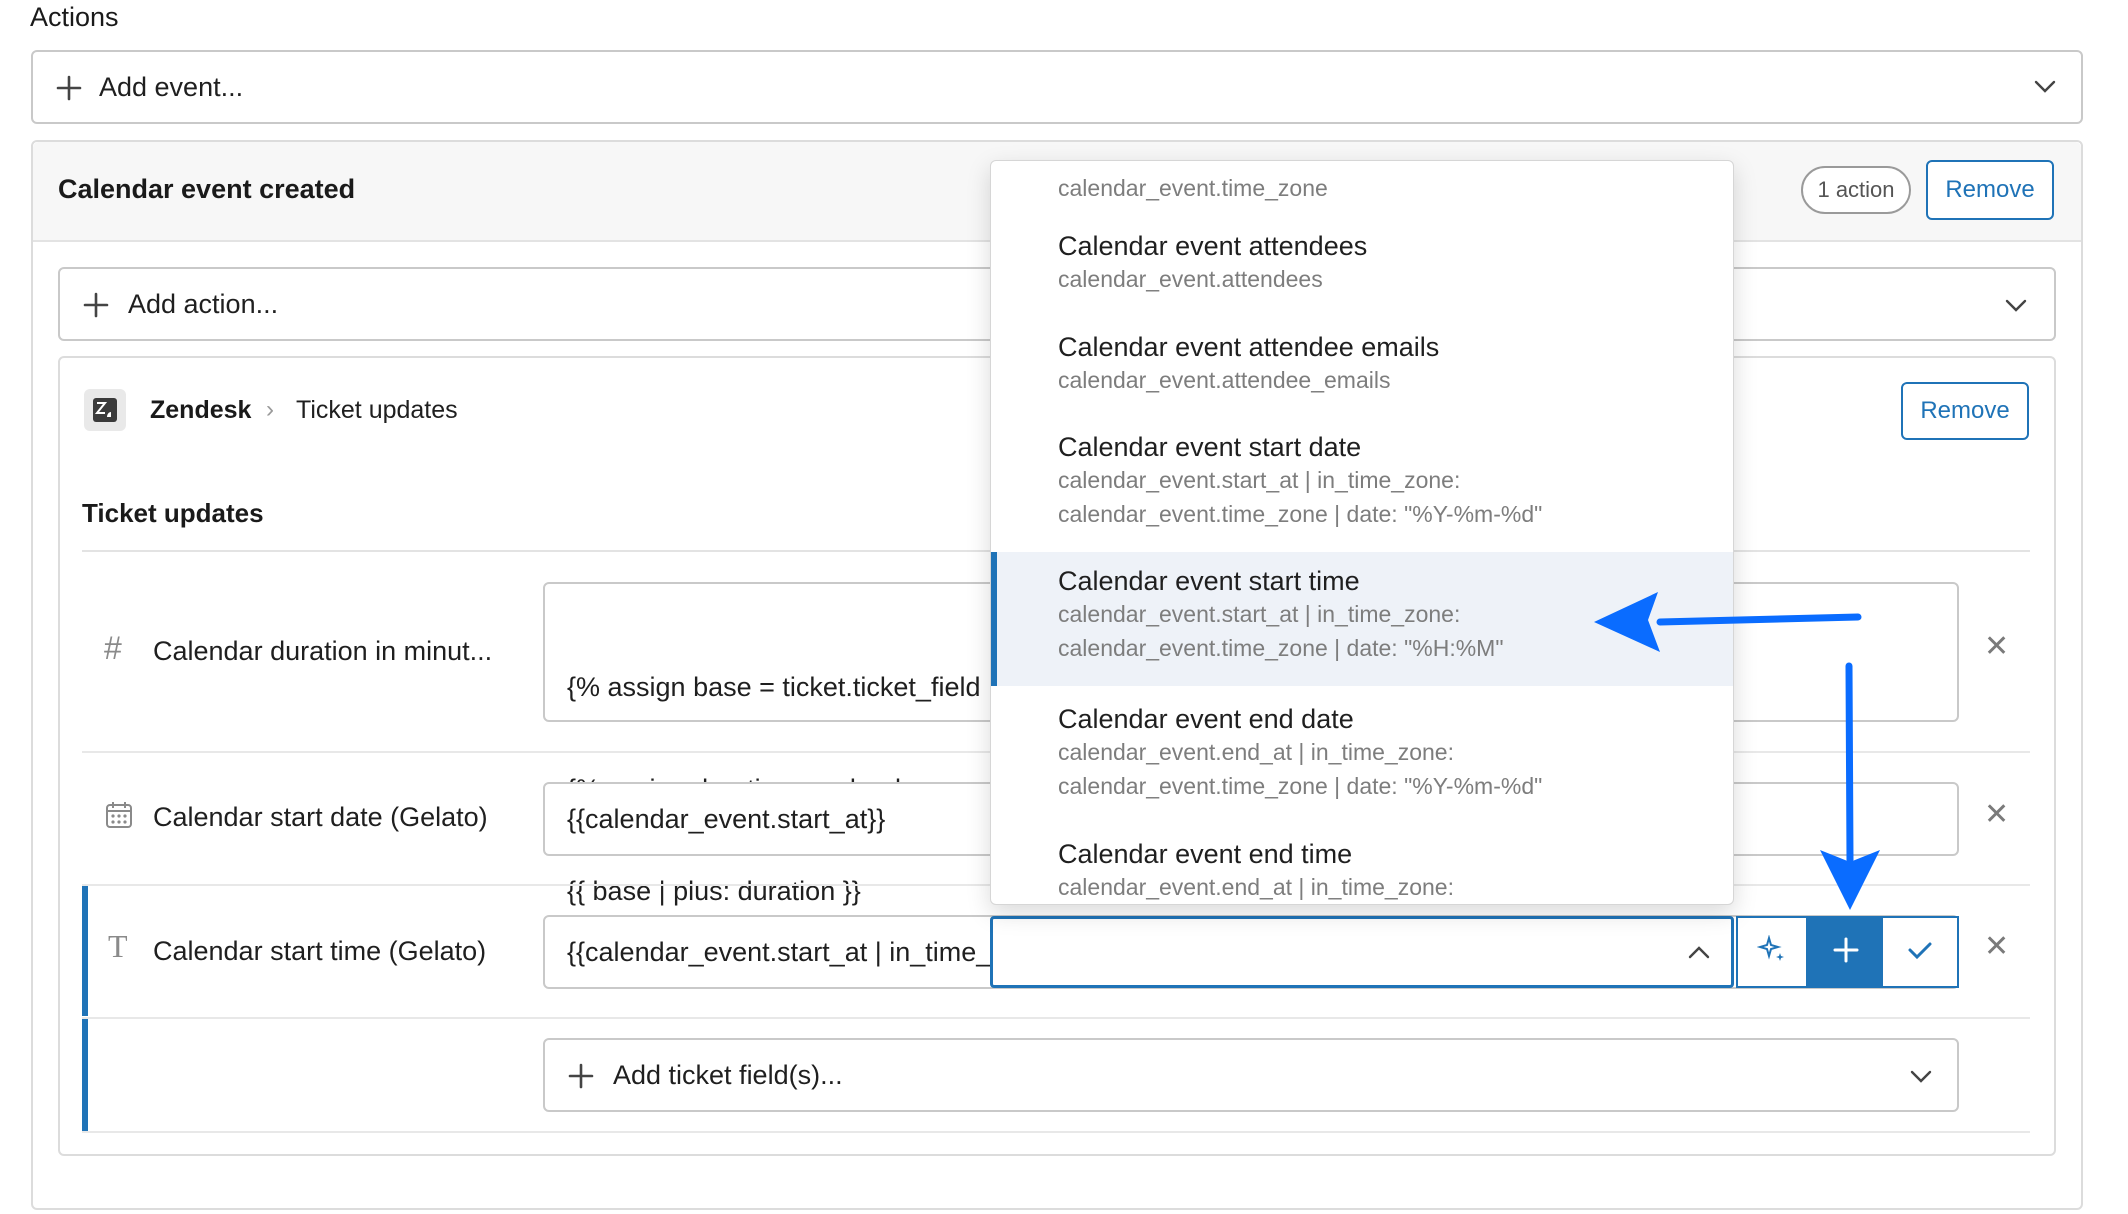 The width and height of the screenshot is (2128, 1214). I want to click on arrow-down-annotation, so click(1850, 786).